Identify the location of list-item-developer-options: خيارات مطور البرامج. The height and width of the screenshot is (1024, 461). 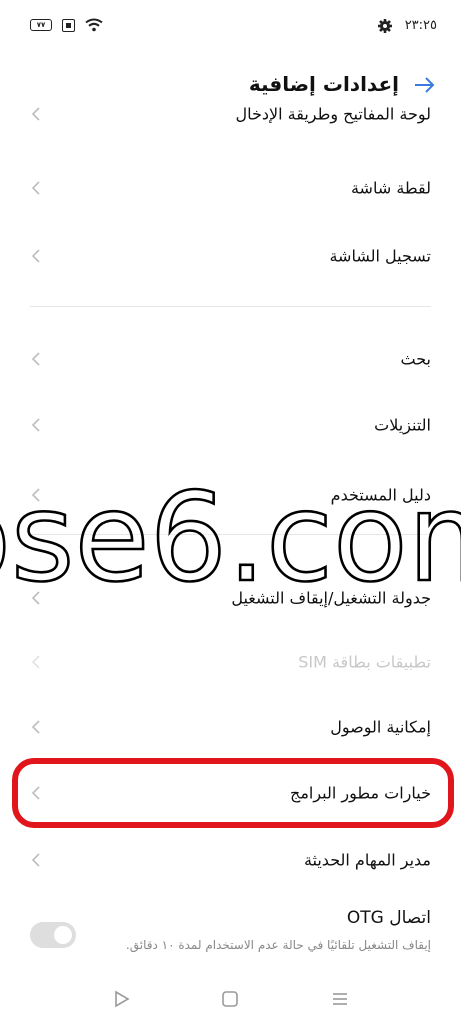
(230, 793).